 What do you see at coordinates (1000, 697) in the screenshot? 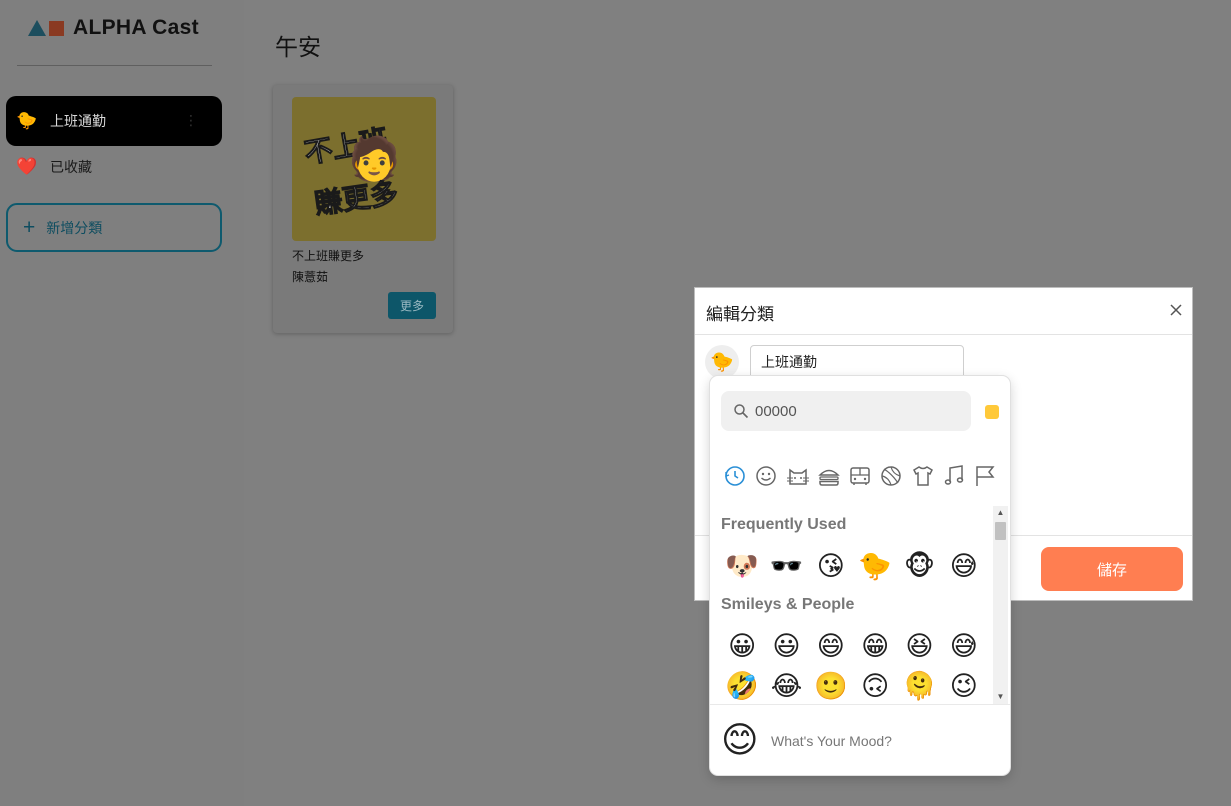
I see `scroll-down-icon: ▼` at bounding box center [1000, 697].